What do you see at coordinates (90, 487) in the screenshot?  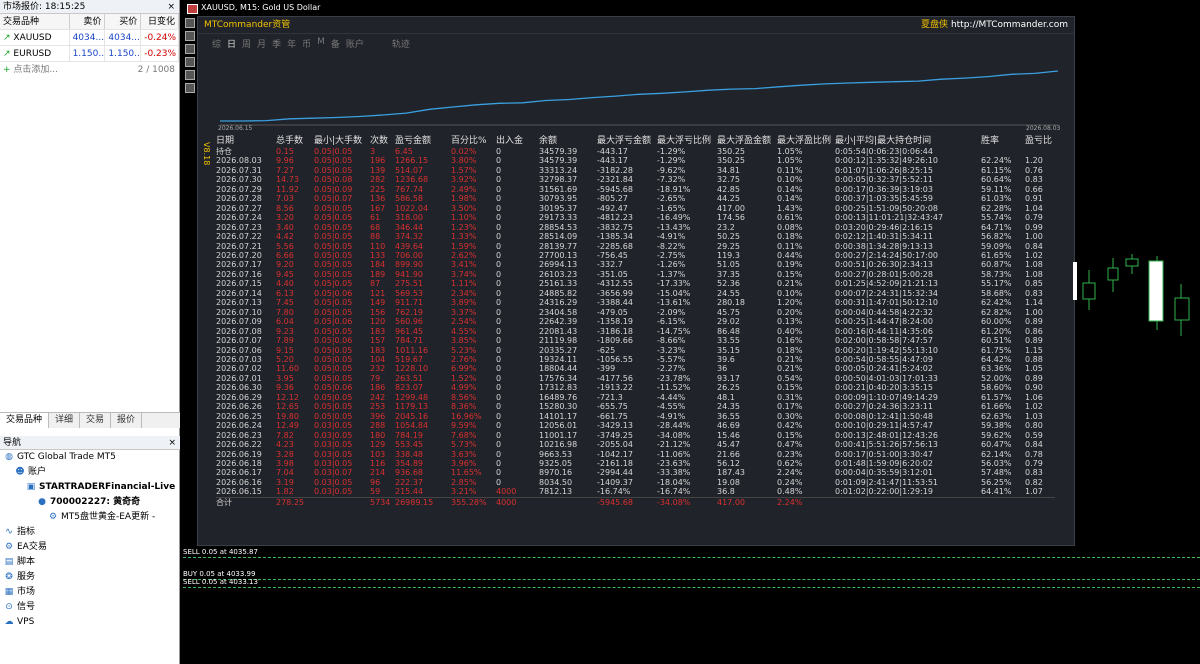 I see `navigator-item: ▣ STARTRADERFinancial-Live` at bounding box center [90, 487].